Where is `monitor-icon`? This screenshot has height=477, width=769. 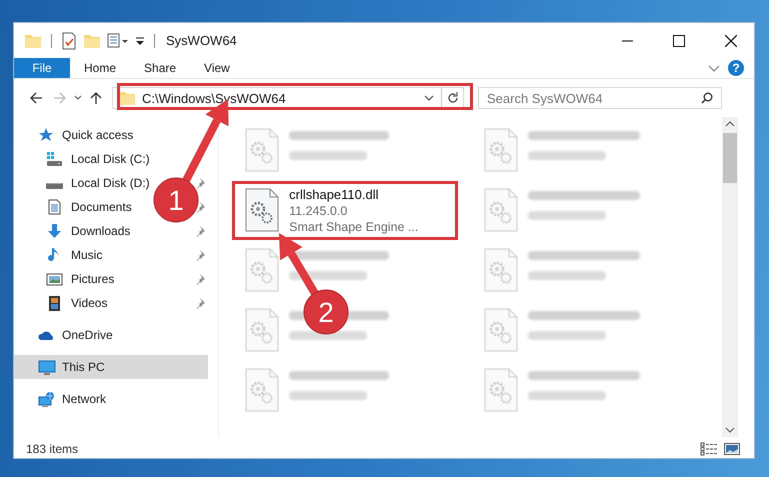
monitor-icon is located at coordinates (47, 367).